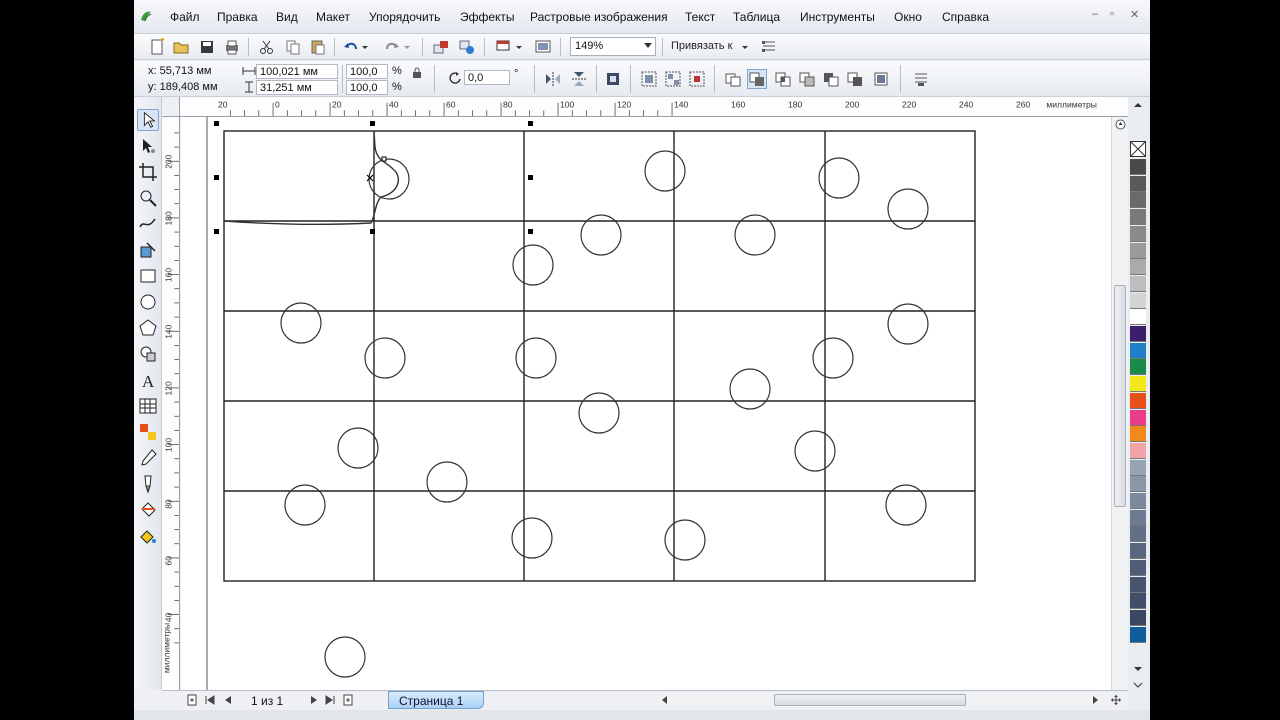  I want to click on position-x-field: x: 55,713 мм, so click(179, 71).